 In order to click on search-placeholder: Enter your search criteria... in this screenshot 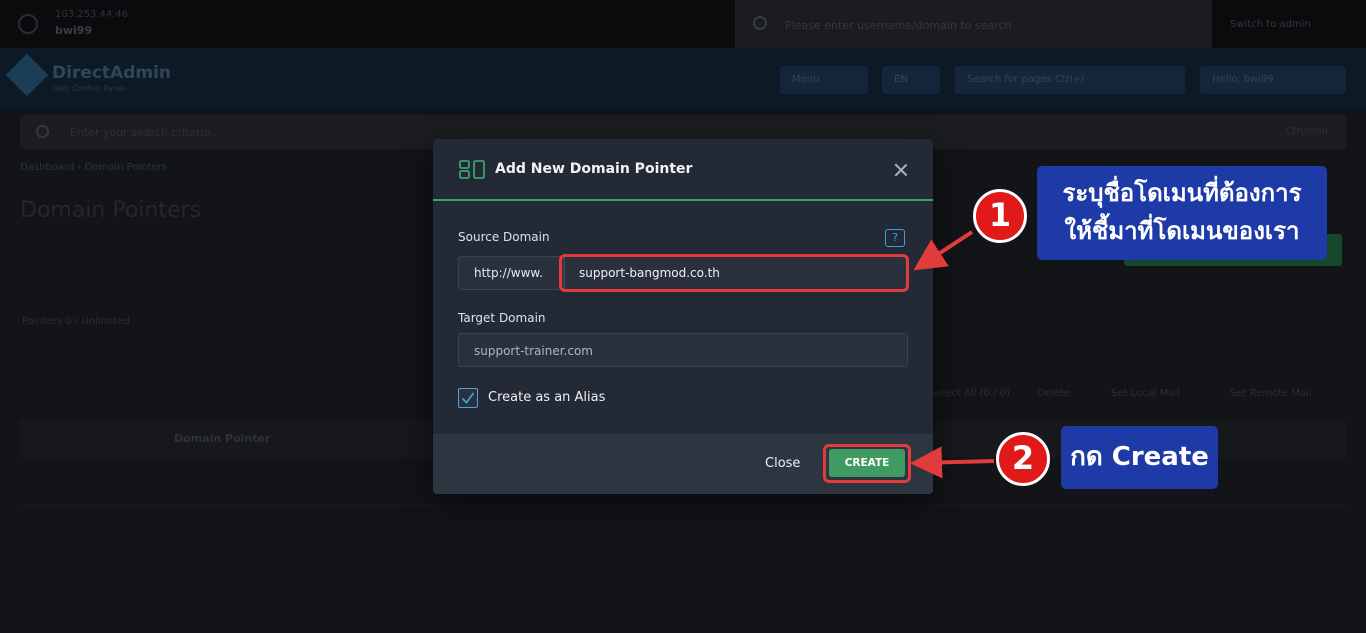, I will do `click(145, 132)`.